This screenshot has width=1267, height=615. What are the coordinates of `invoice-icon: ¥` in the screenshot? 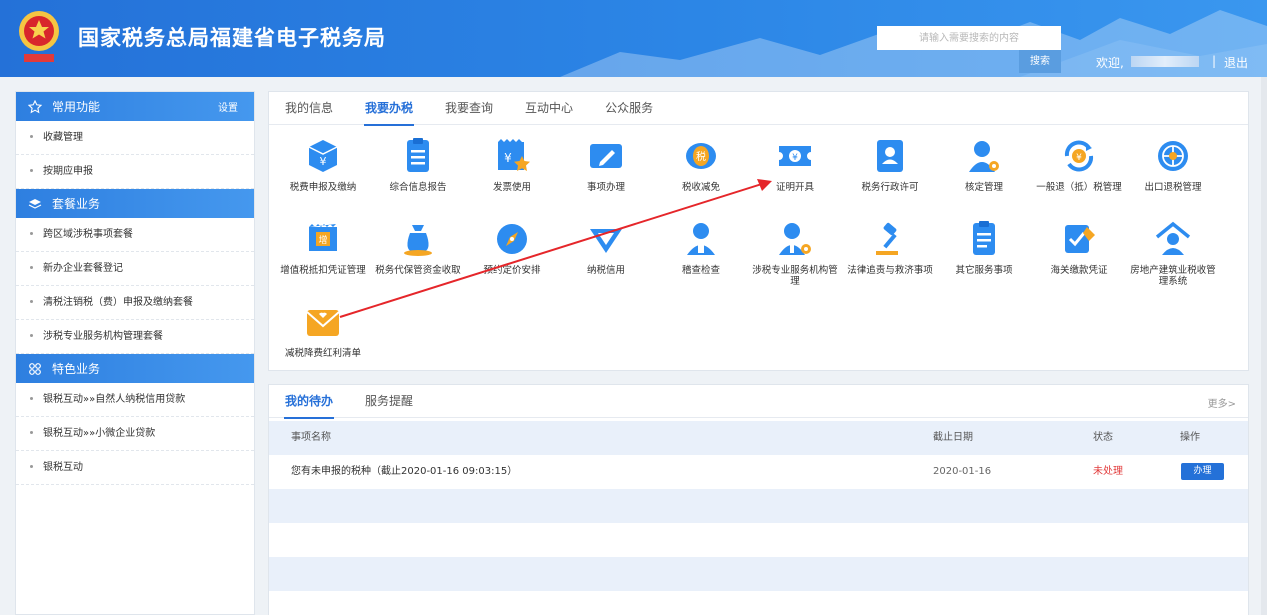 It's located at (514, 155).